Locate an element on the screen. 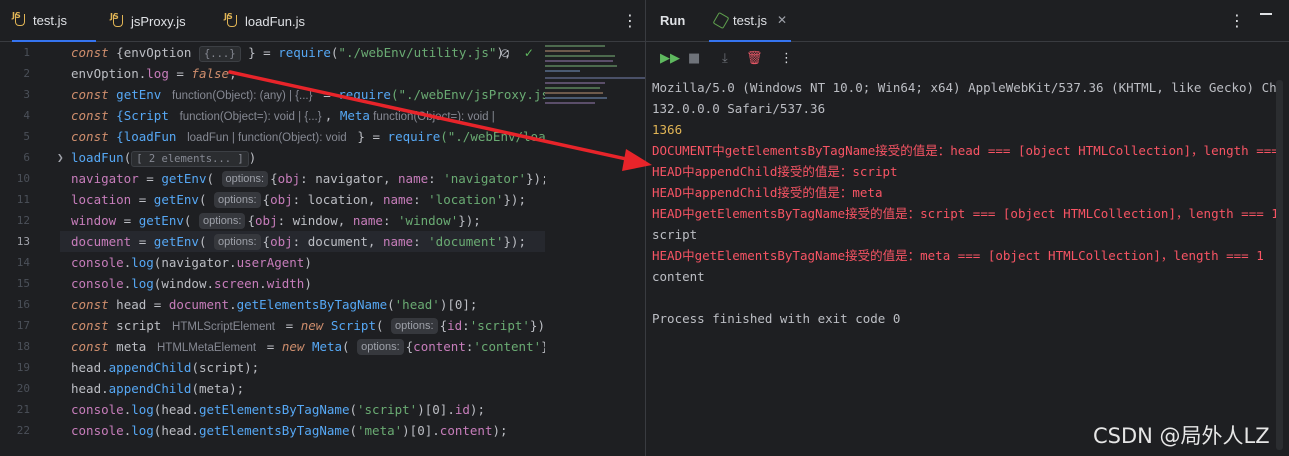 Image resolution: width=1289 pixels, height=456 pixels. code-line-11: location = getEnv( options: {obj is located at coordinates (298, 200).